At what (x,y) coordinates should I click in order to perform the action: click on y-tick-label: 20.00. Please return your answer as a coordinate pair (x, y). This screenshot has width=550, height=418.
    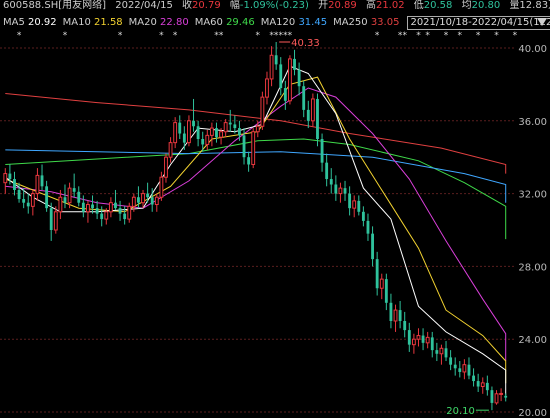
    Looking at the image, I should click on (532, 413).